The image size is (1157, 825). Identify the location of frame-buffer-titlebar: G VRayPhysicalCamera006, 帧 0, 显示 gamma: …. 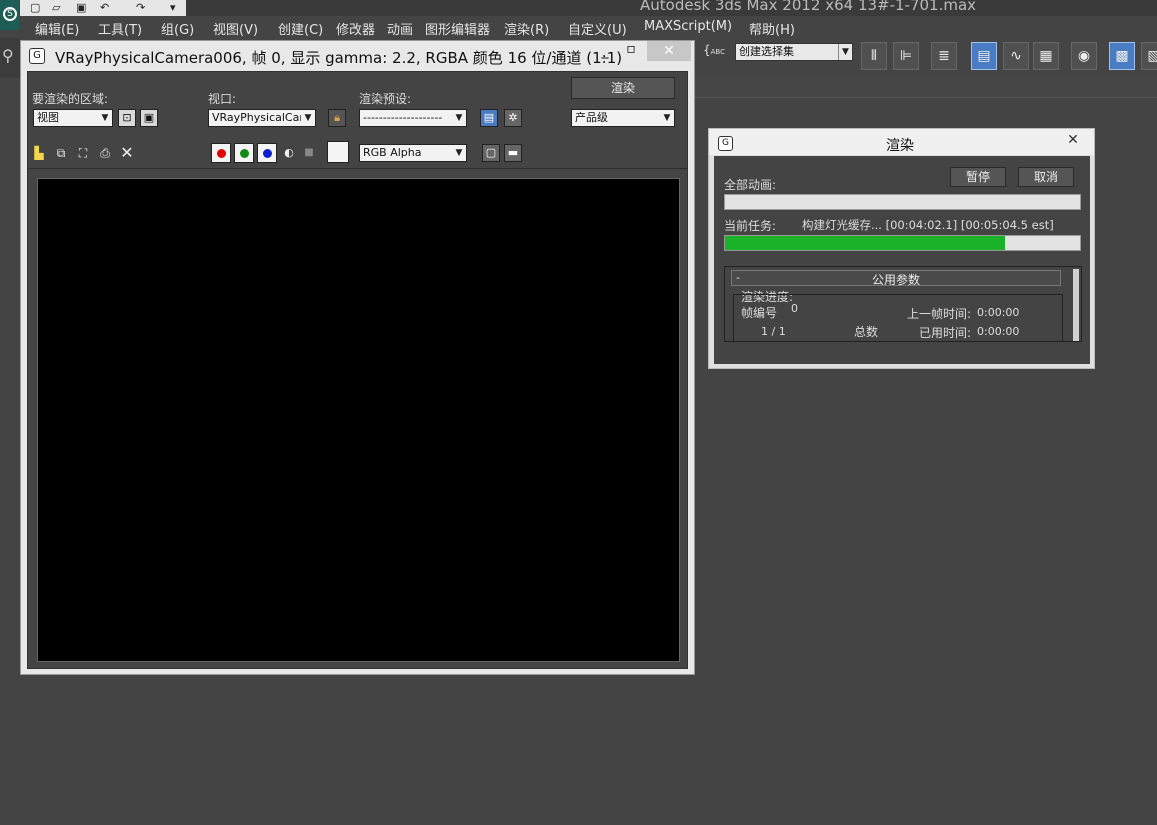
(357, 56).